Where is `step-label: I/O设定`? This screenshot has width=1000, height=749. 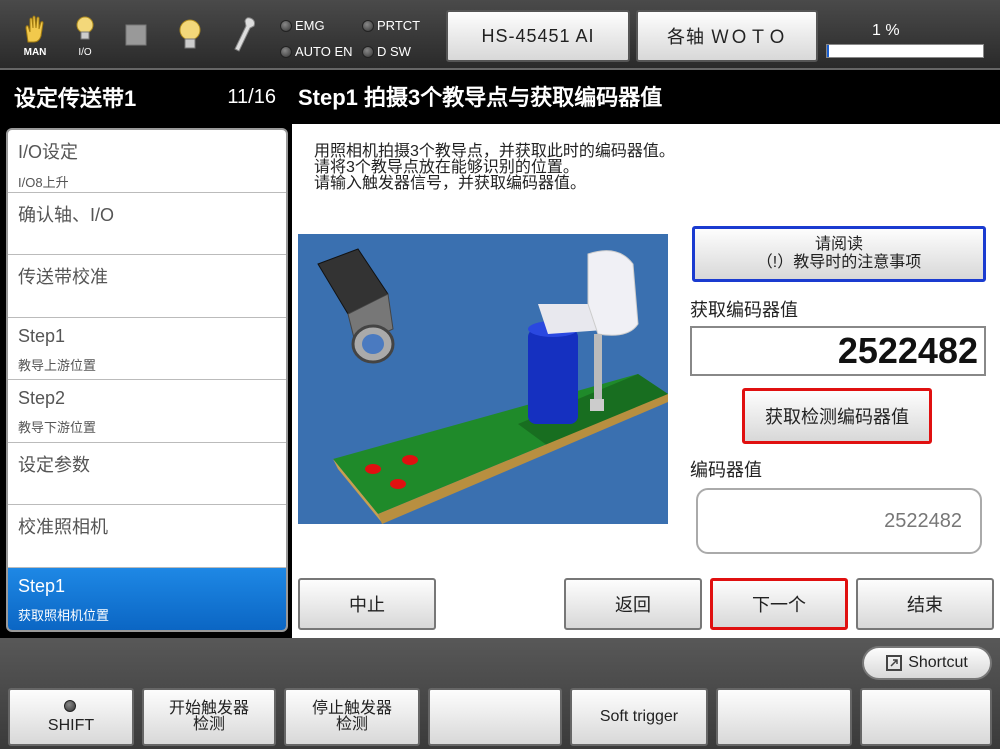
step-label: I/O设定 is located at coordinates (48, 152).